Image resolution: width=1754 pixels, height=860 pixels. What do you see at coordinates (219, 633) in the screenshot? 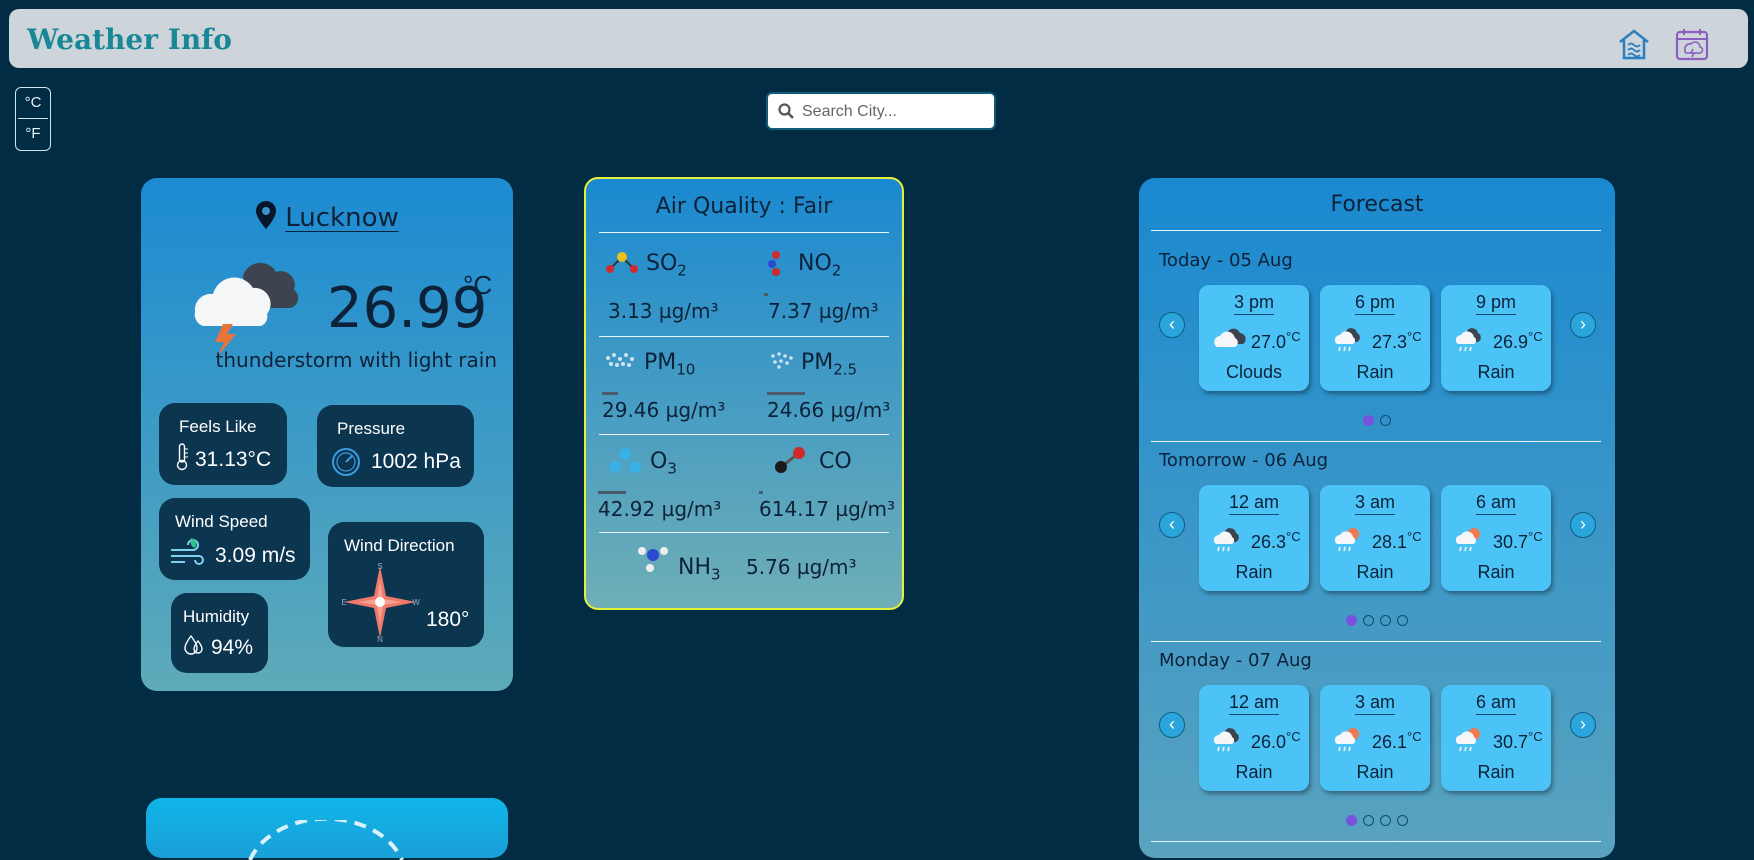
I see `humidity-stat: Humidity 94%` at bounding box center [219, 633].